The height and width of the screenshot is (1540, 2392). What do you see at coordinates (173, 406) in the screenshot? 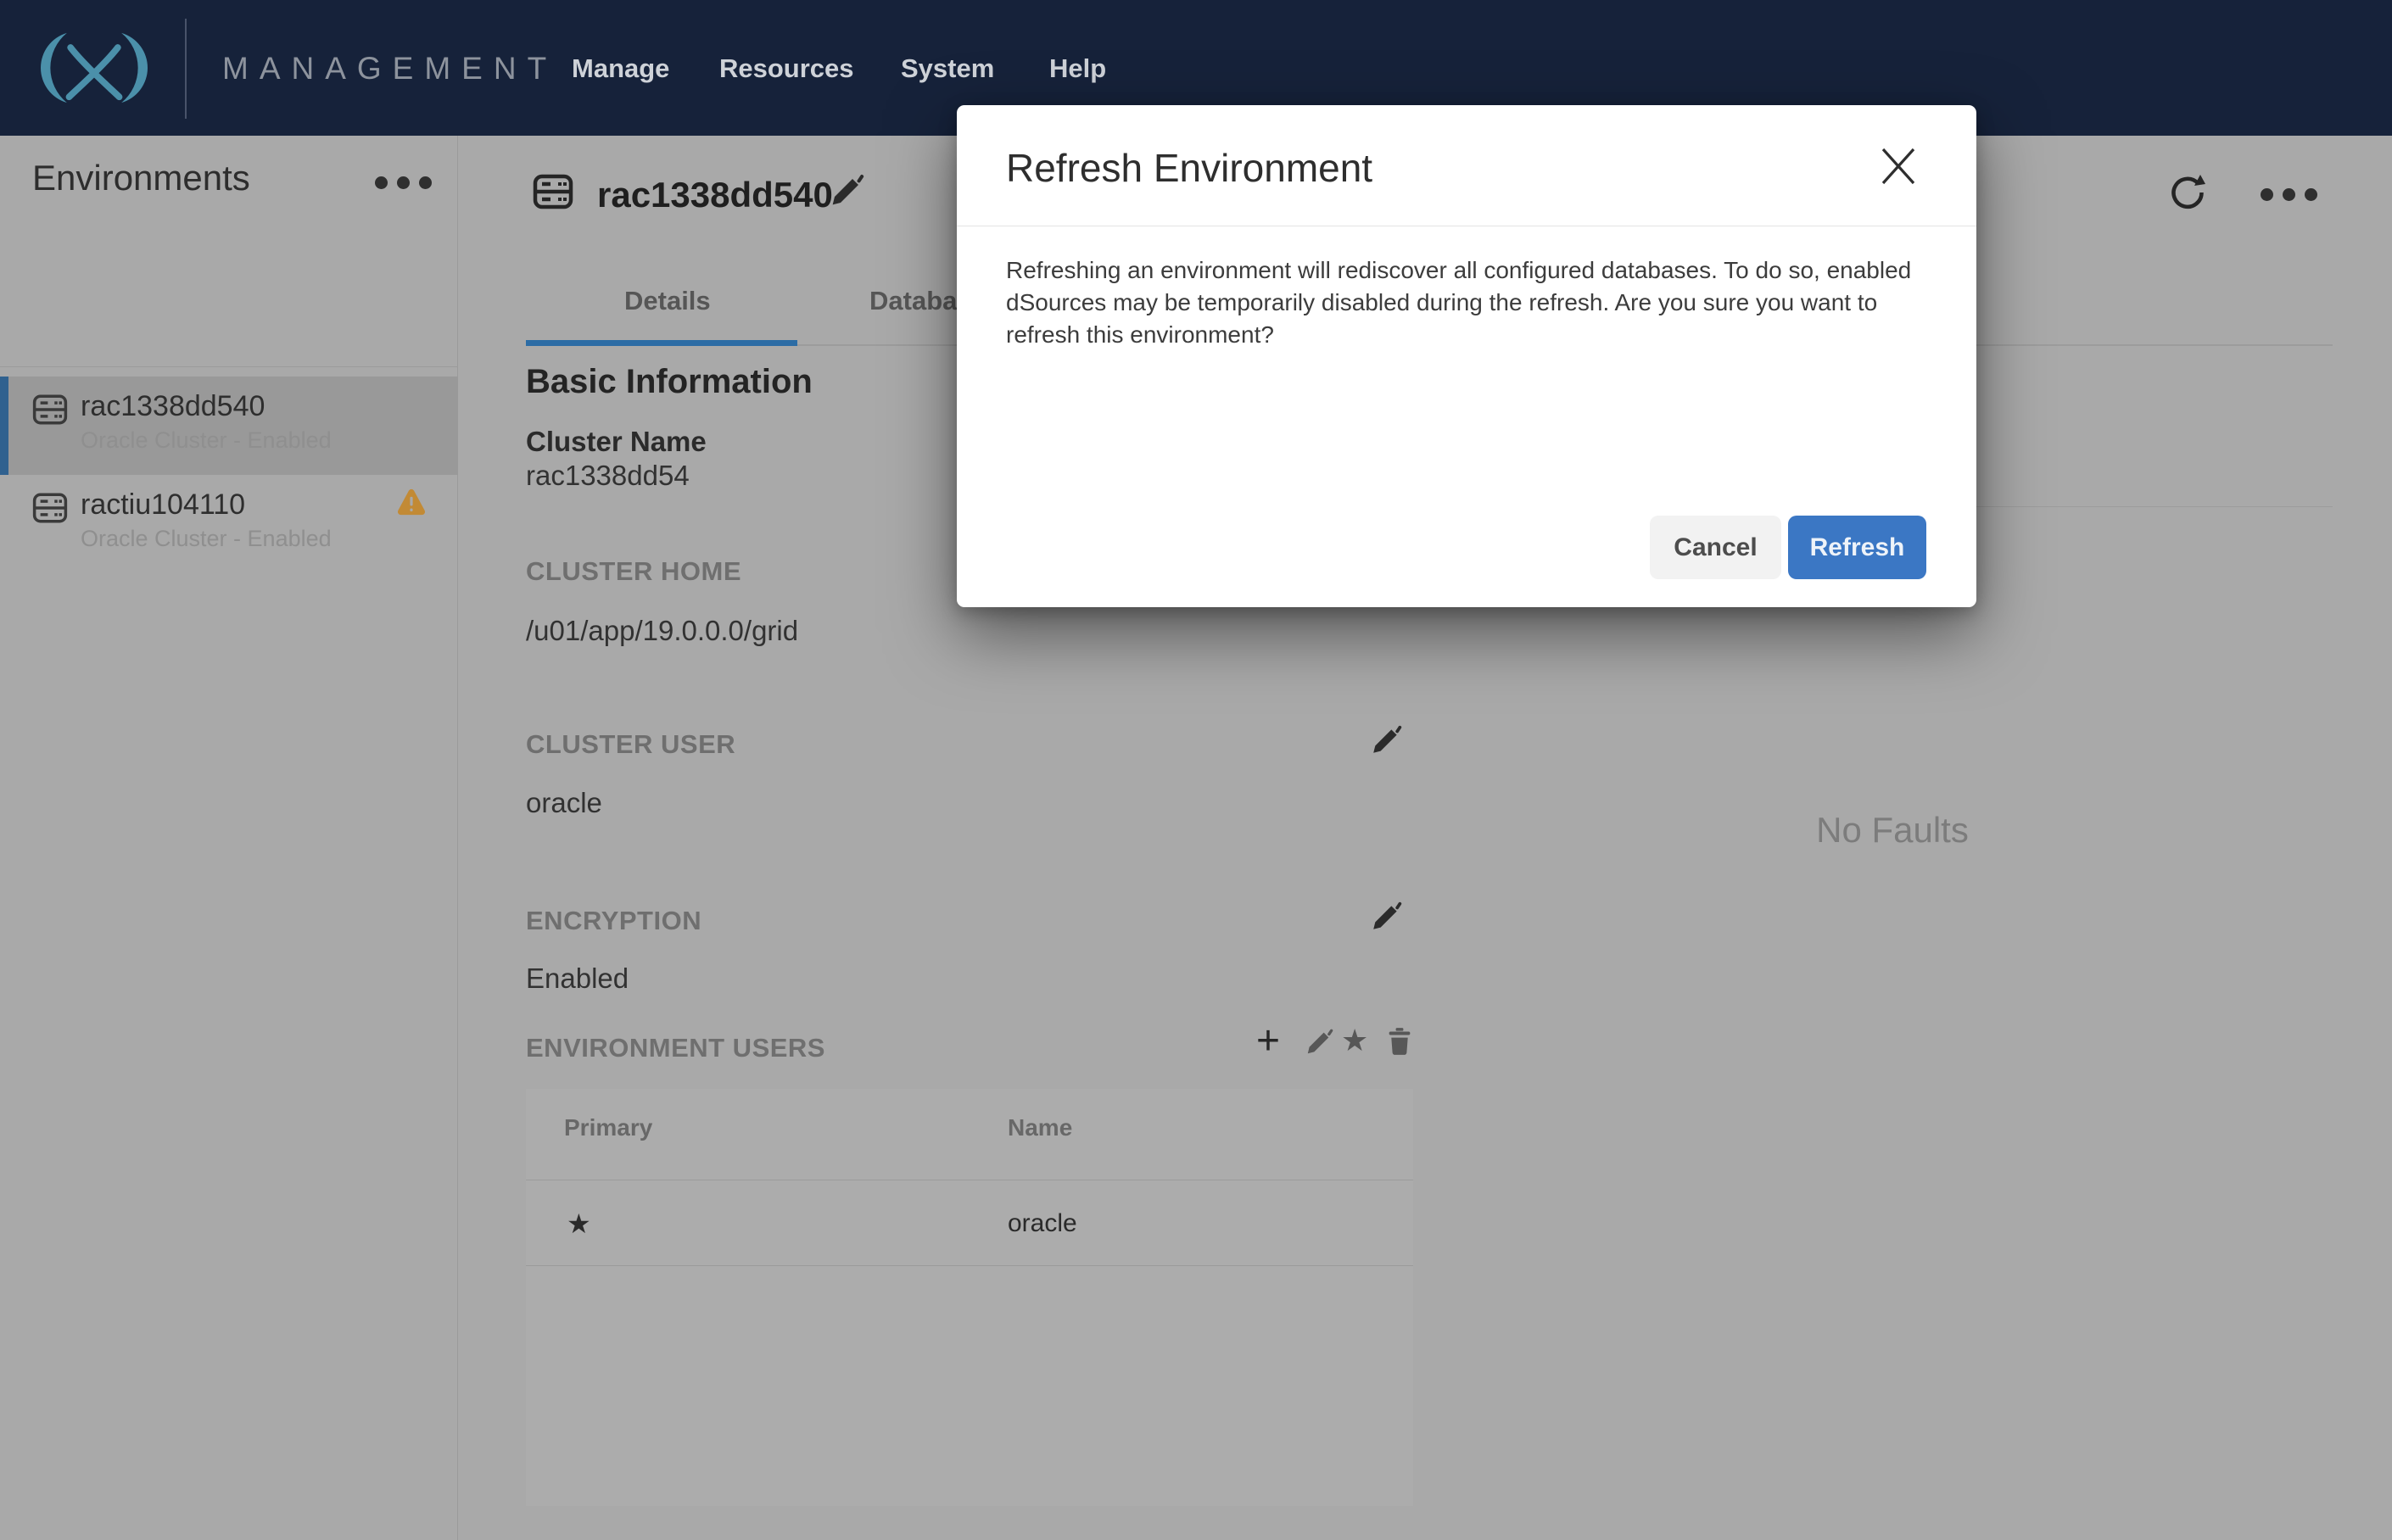
I see `environment-name: rac1338dd540` at bounding box center [173, 406].